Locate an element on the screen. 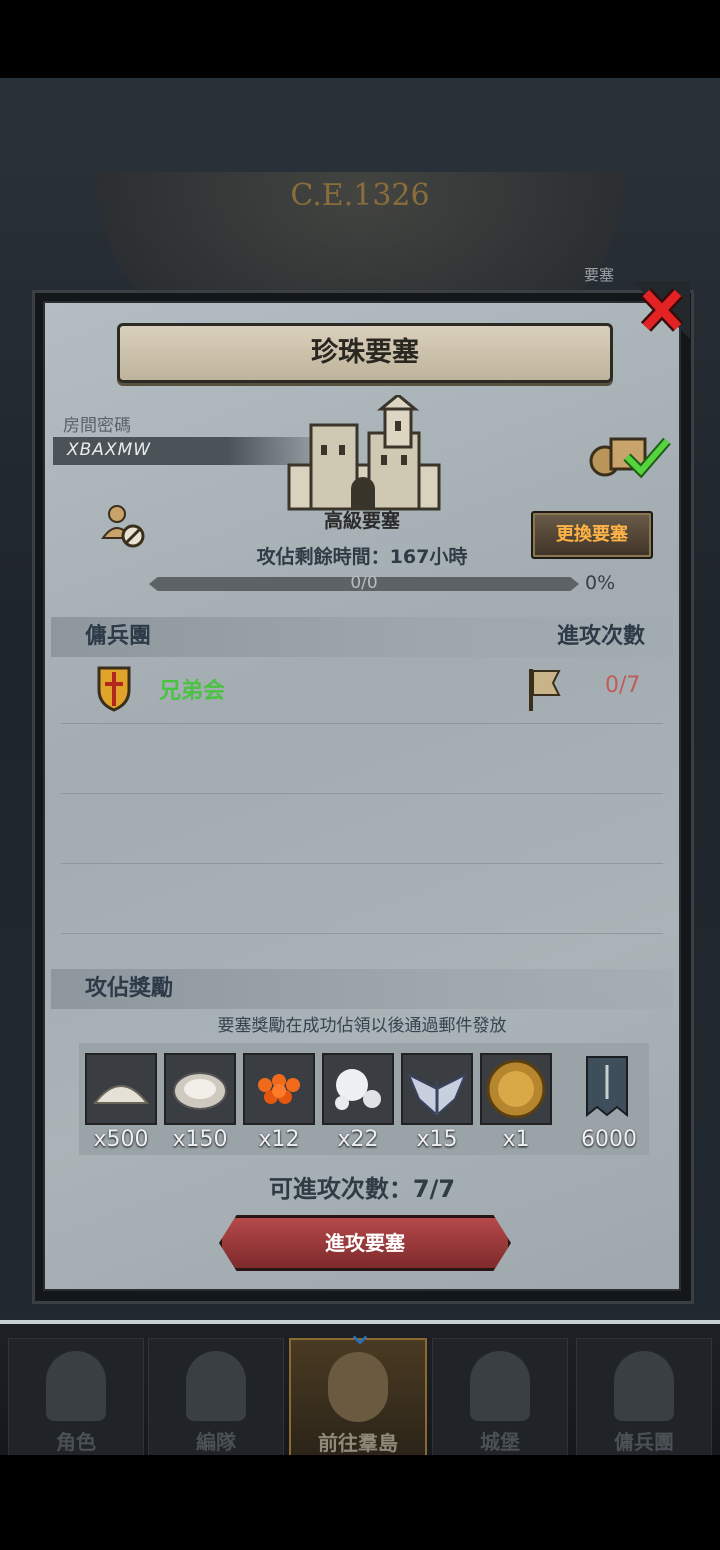 Image resolution: width=720 pixels, height=1550 pixels. reward-qty: x12 is located at coordinates (279, 1139).